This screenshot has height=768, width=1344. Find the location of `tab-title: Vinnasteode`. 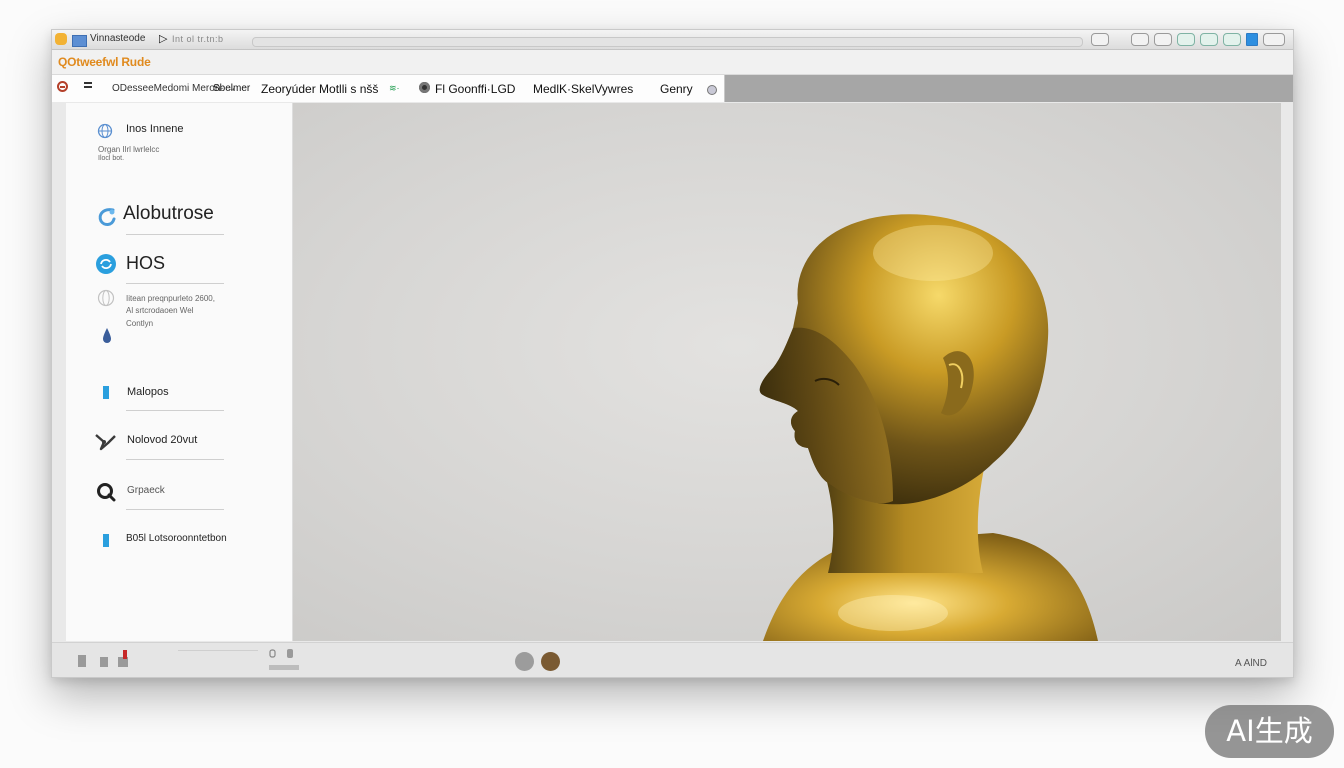

tab-title: Vinnasteode is located at coordinates (117, 38).